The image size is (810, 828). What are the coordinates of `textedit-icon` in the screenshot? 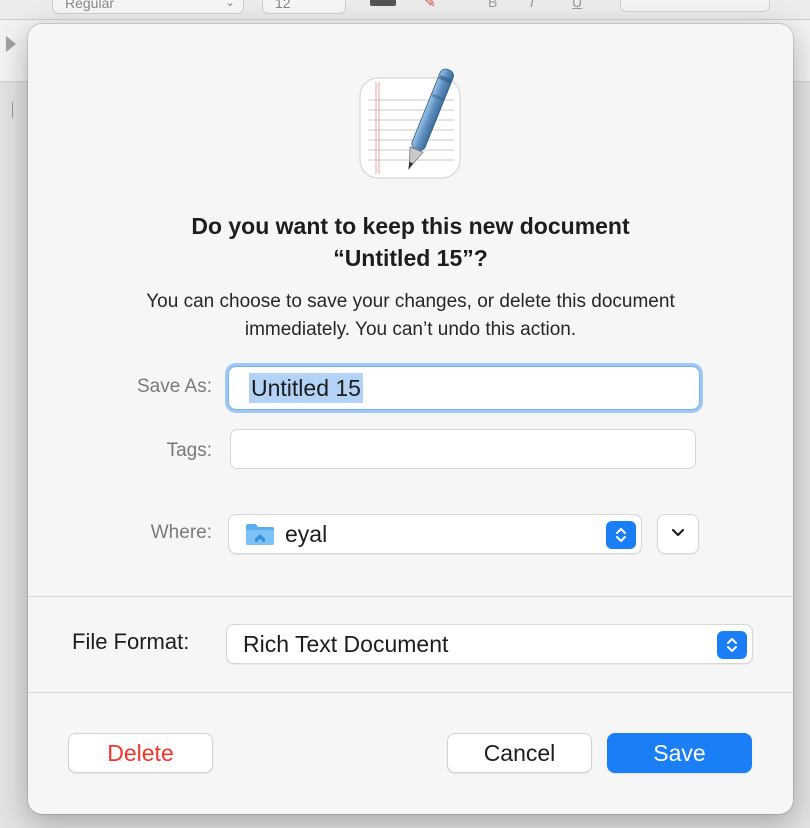 It's located at (410, 124).